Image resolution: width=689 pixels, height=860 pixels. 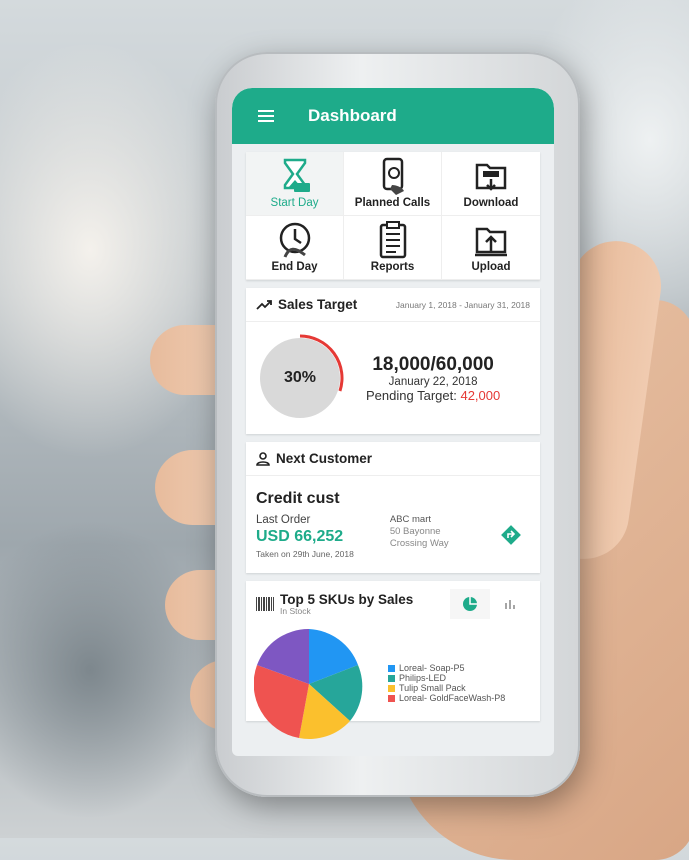 I want to click on download-button: Download, so click(x=491, y=184).